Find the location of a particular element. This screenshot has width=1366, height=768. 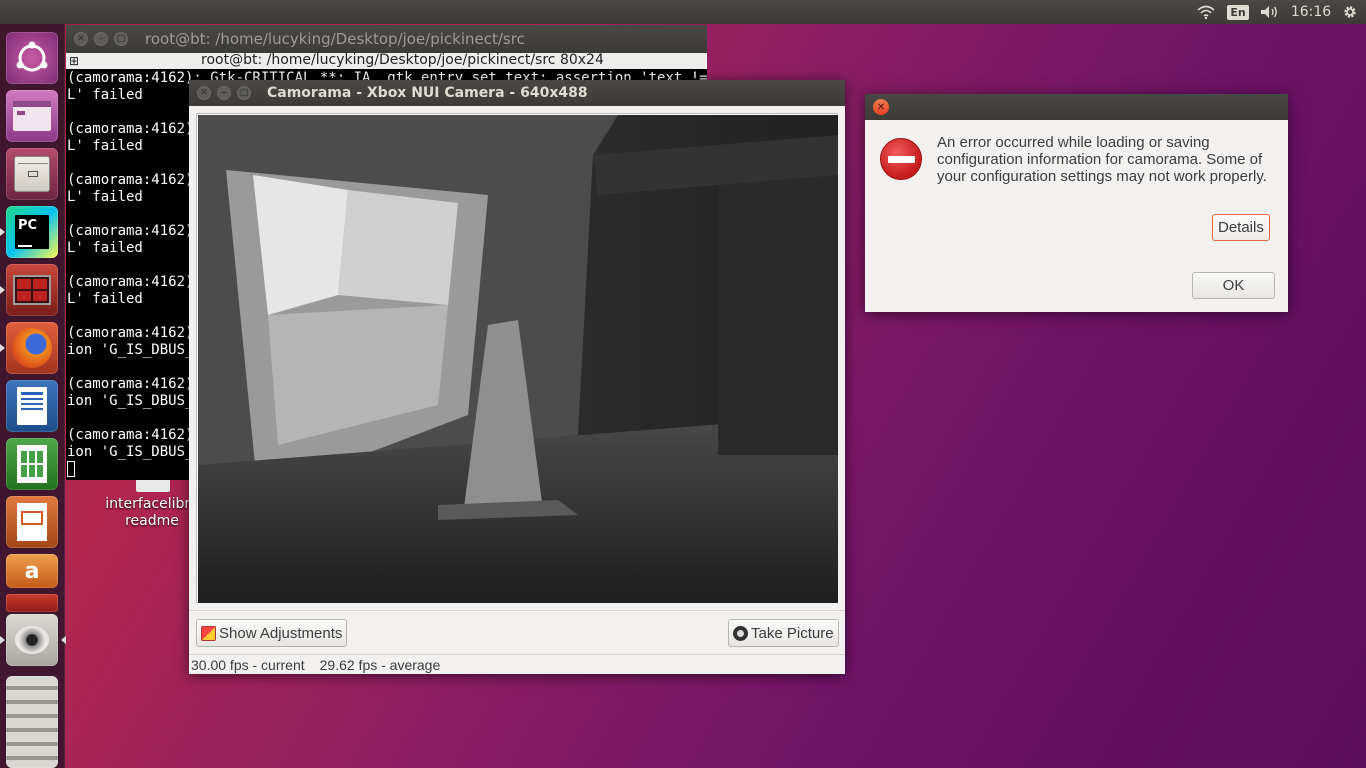

take-picture-label: Take Picture is located at coordinates (792, 633).